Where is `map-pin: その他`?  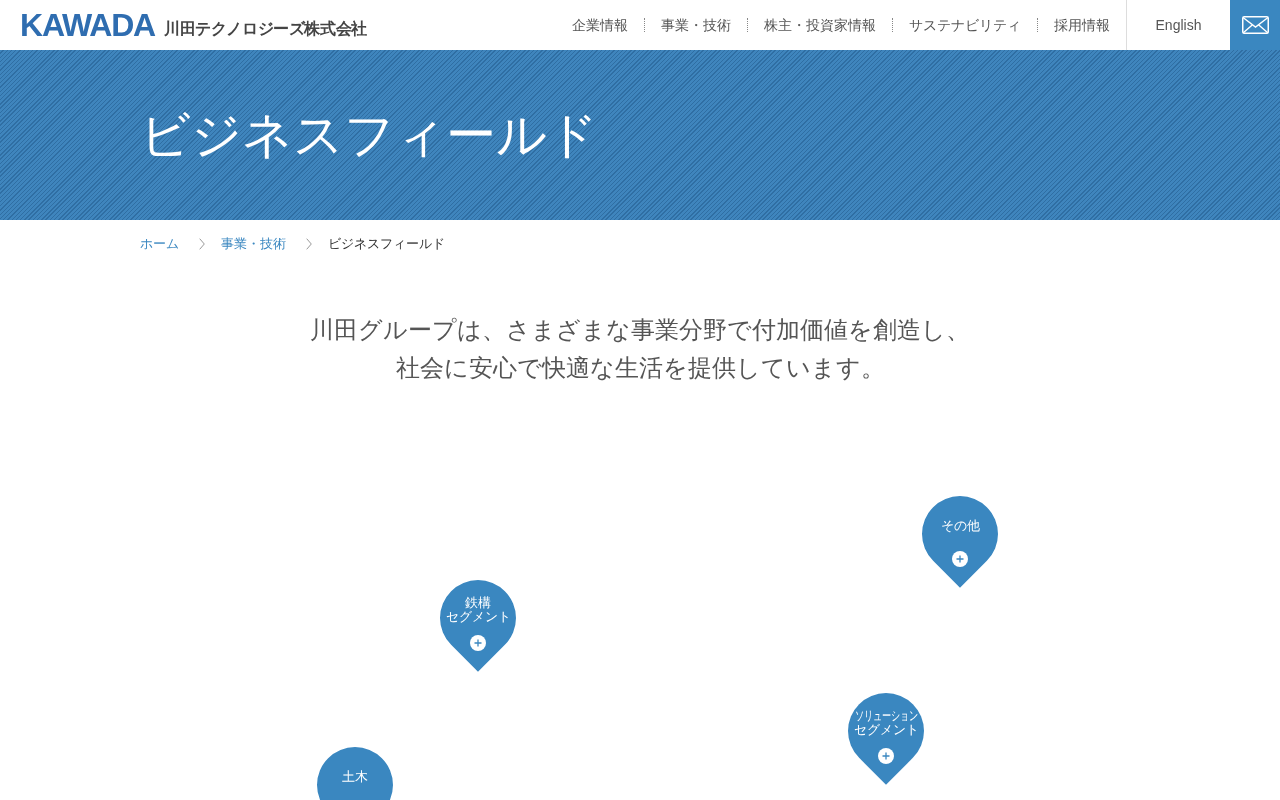
map-pin: その他 is located at coordinates (960, 542).